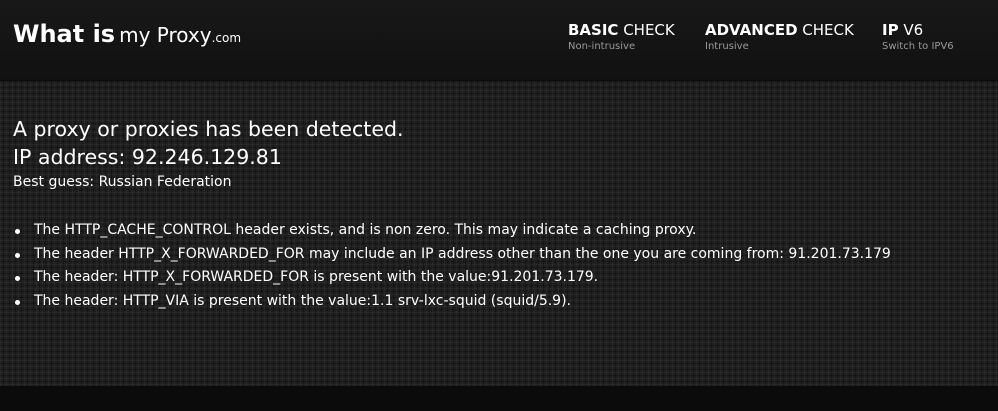  What do you see at coordinates (208, 129) in the screenshot?
I see `proxy-detected-heading: A proxy or proxies has been detected.` at bounding box center [208, 129].